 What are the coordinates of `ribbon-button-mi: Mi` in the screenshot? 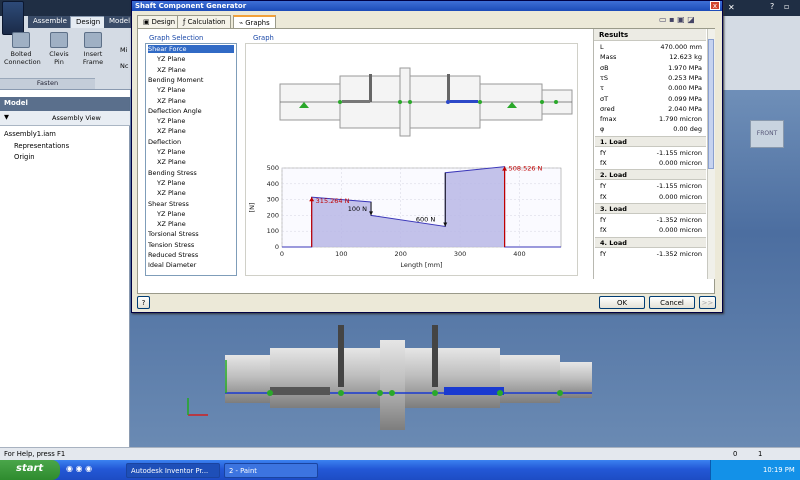 It's located at (123, 50).